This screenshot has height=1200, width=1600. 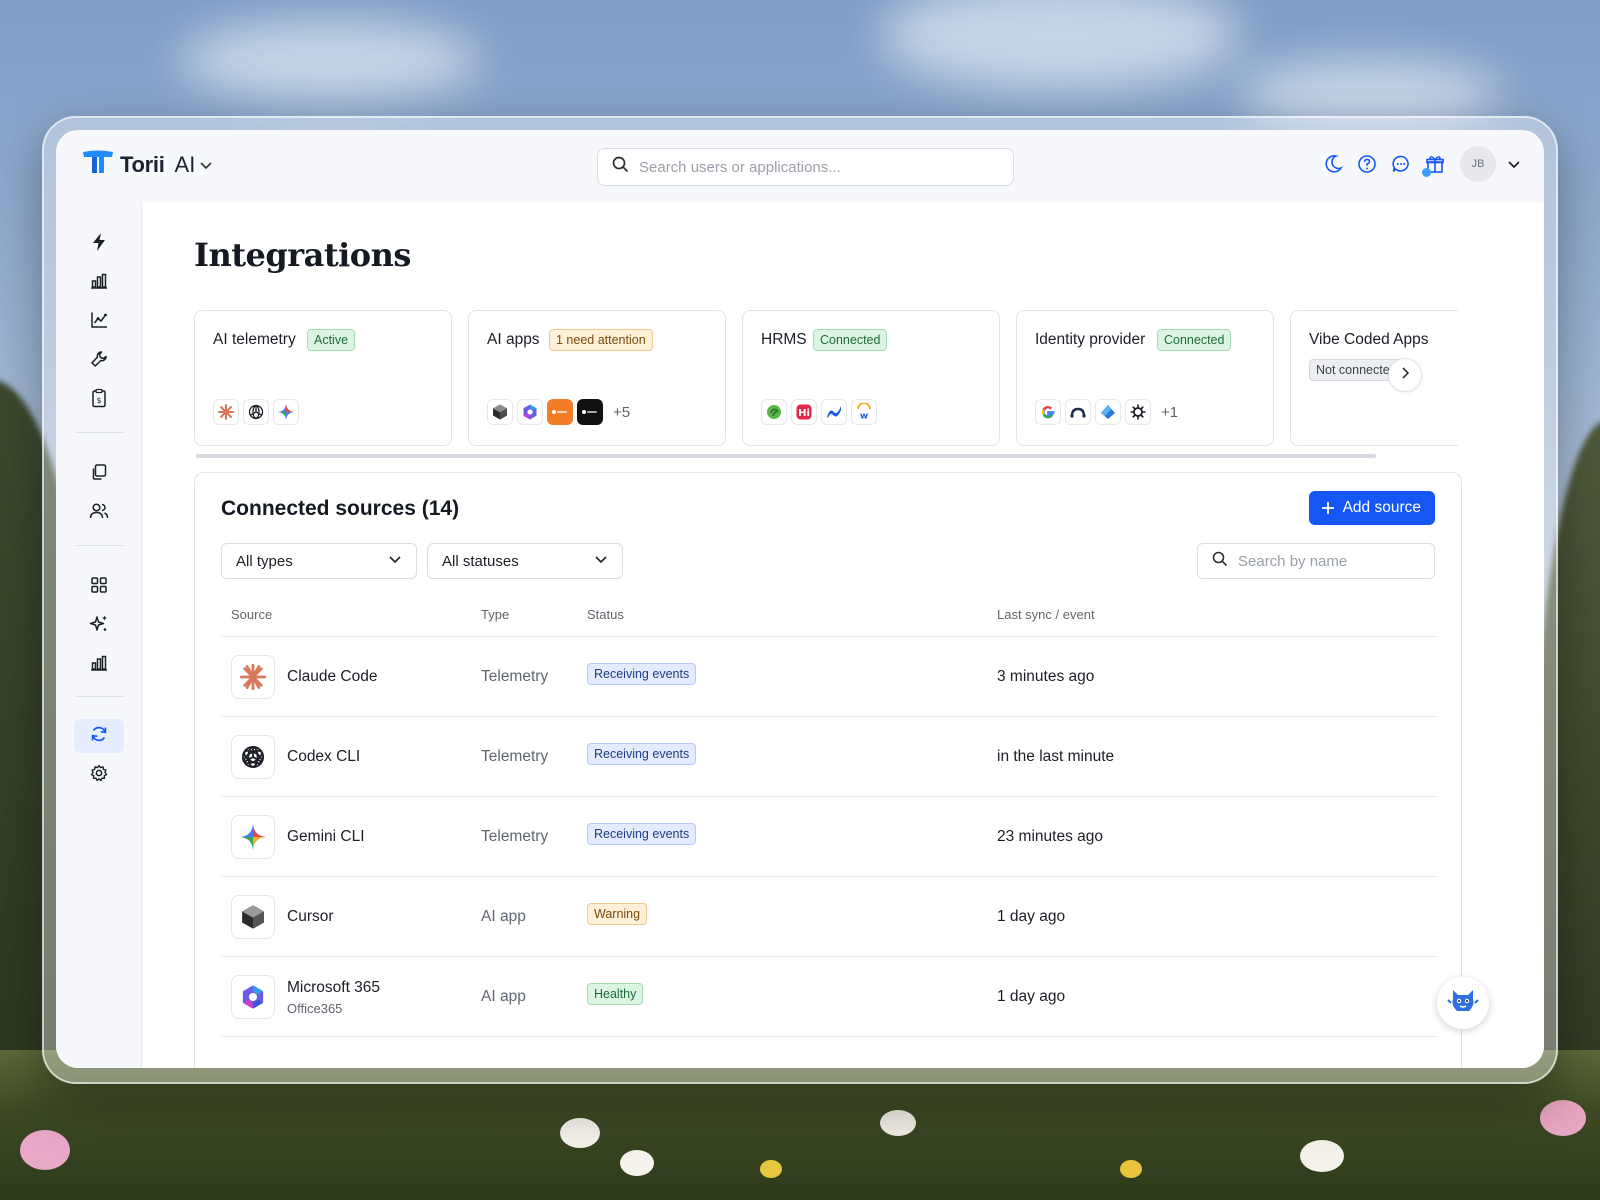 I want to click on copy-icon, so click(x=99, y=474).